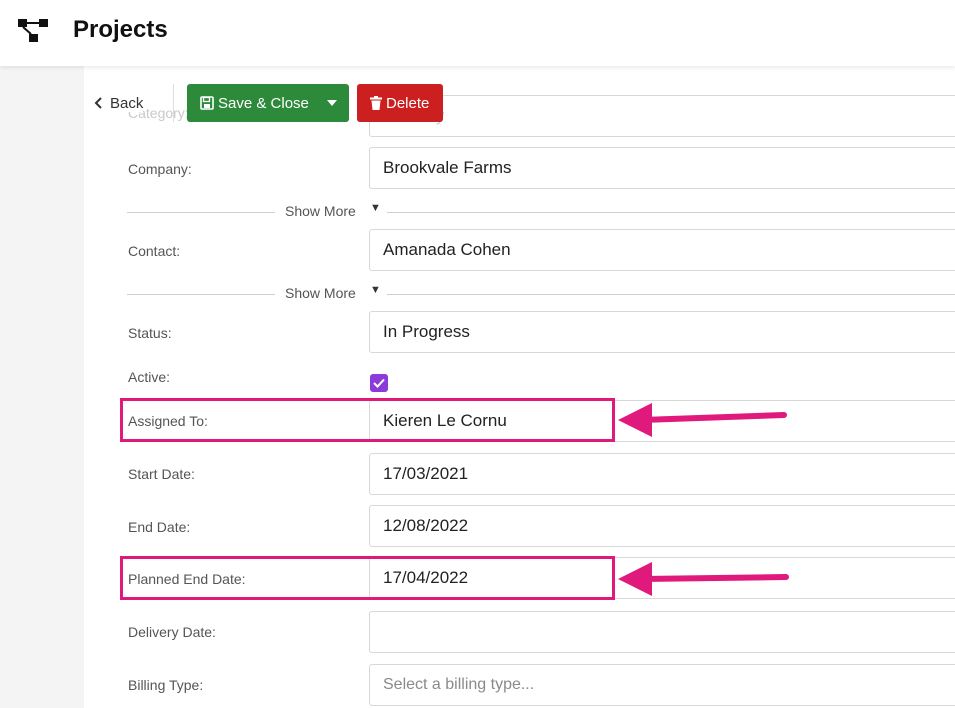 This screenshot has height=708, width=955. I want to click on show-more-contact: Show More ▼, so click(541, 294).